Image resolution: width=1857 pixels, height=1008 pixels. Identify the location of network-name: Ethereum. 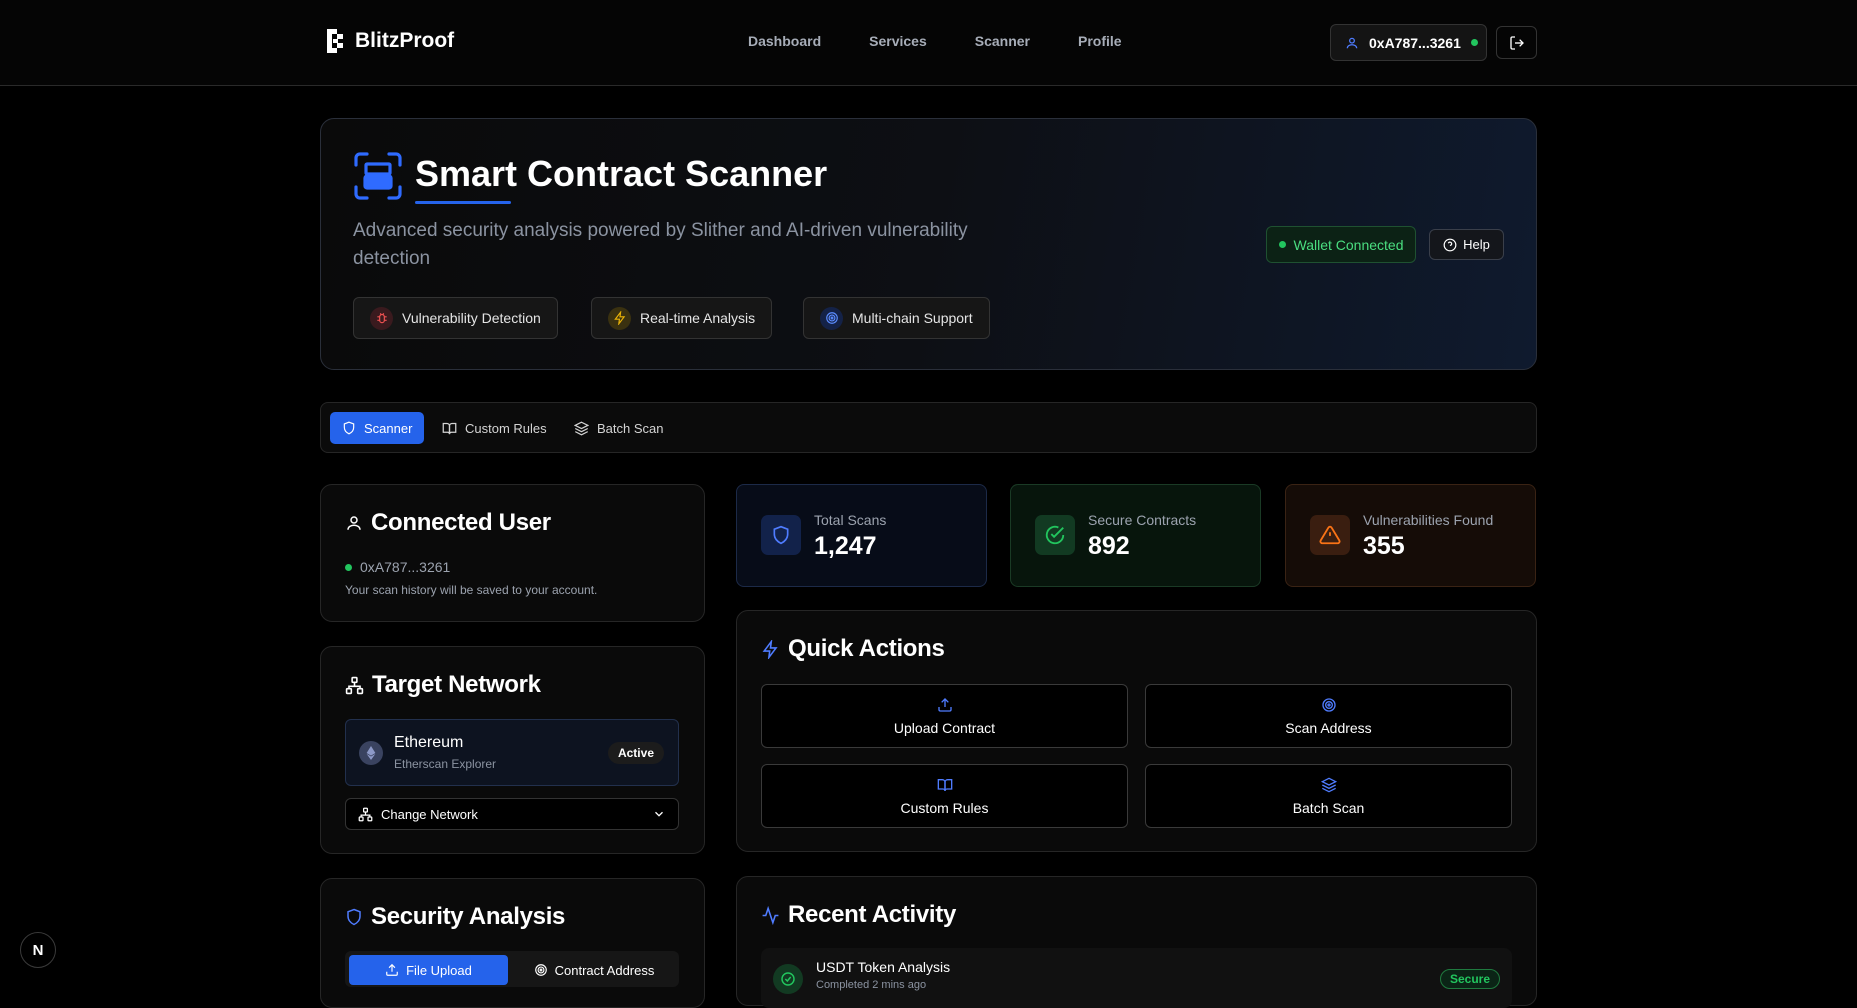
(429, 742).